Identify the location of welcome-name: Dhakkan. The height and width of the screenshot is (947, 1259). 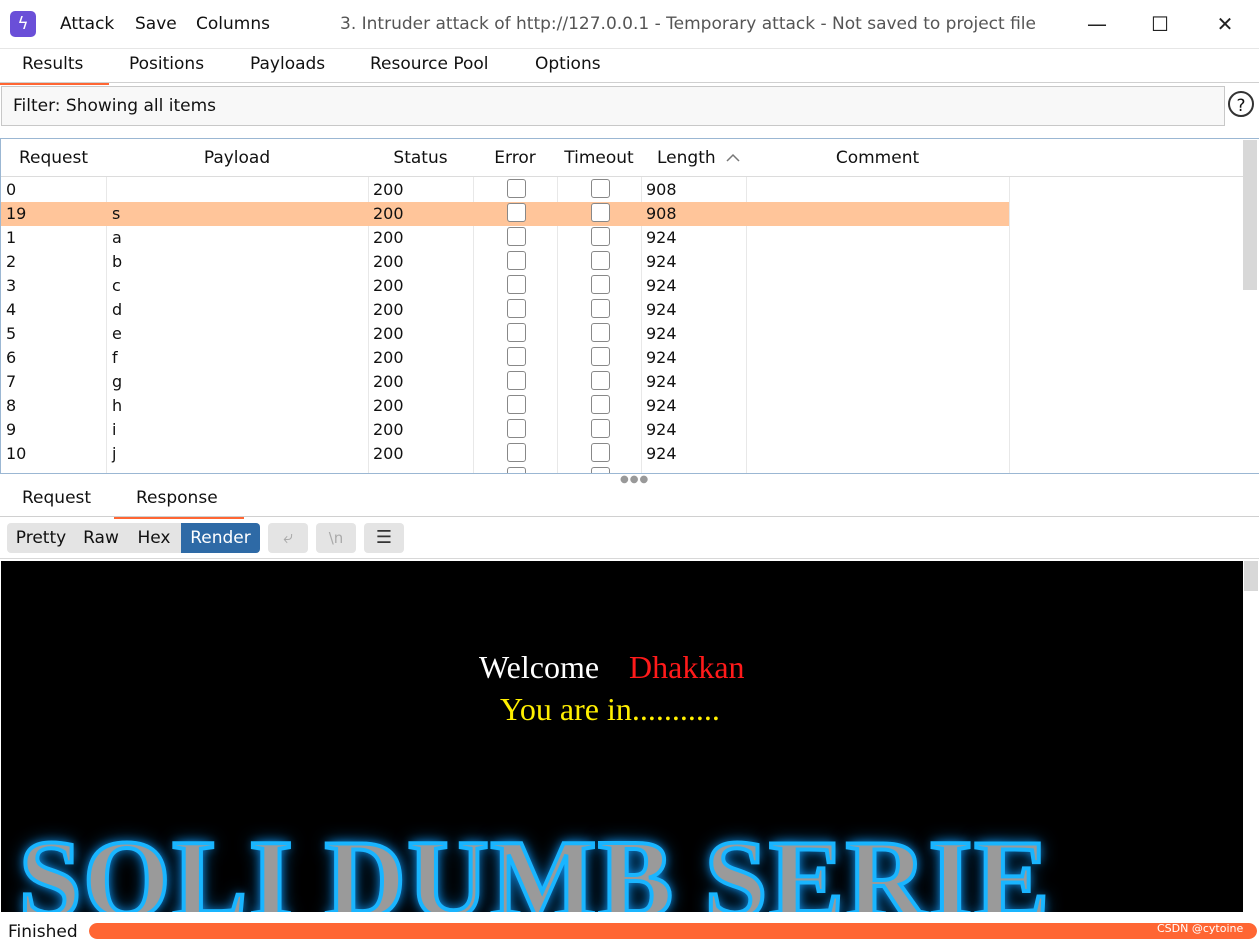
(687, 667).